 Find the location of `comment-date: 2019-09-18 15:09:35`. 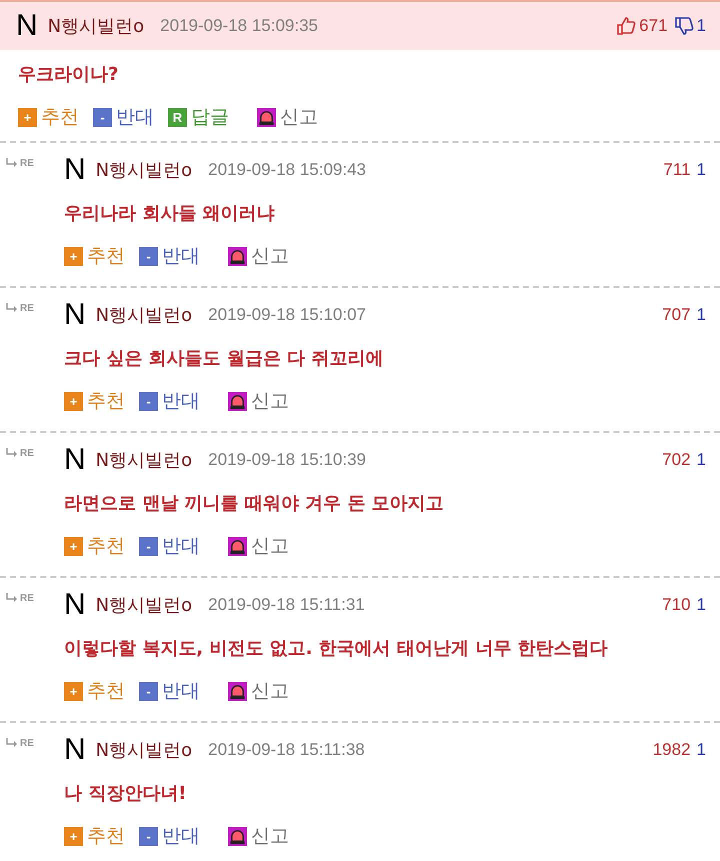

comment-date: 2019-09-18 15:09:35 is located at coordinates (239, 26).